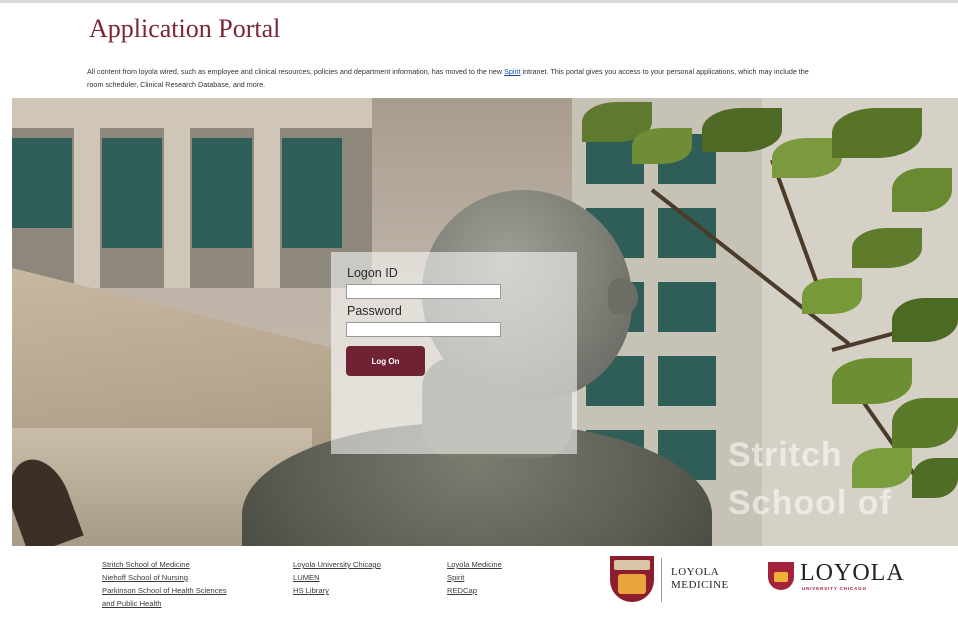 This screenshot has height=620, width=958. Describe the element at coordinates (337, 564) in the screenshot. I see `footer-link-luc: Loyola University Chicago` at that location.